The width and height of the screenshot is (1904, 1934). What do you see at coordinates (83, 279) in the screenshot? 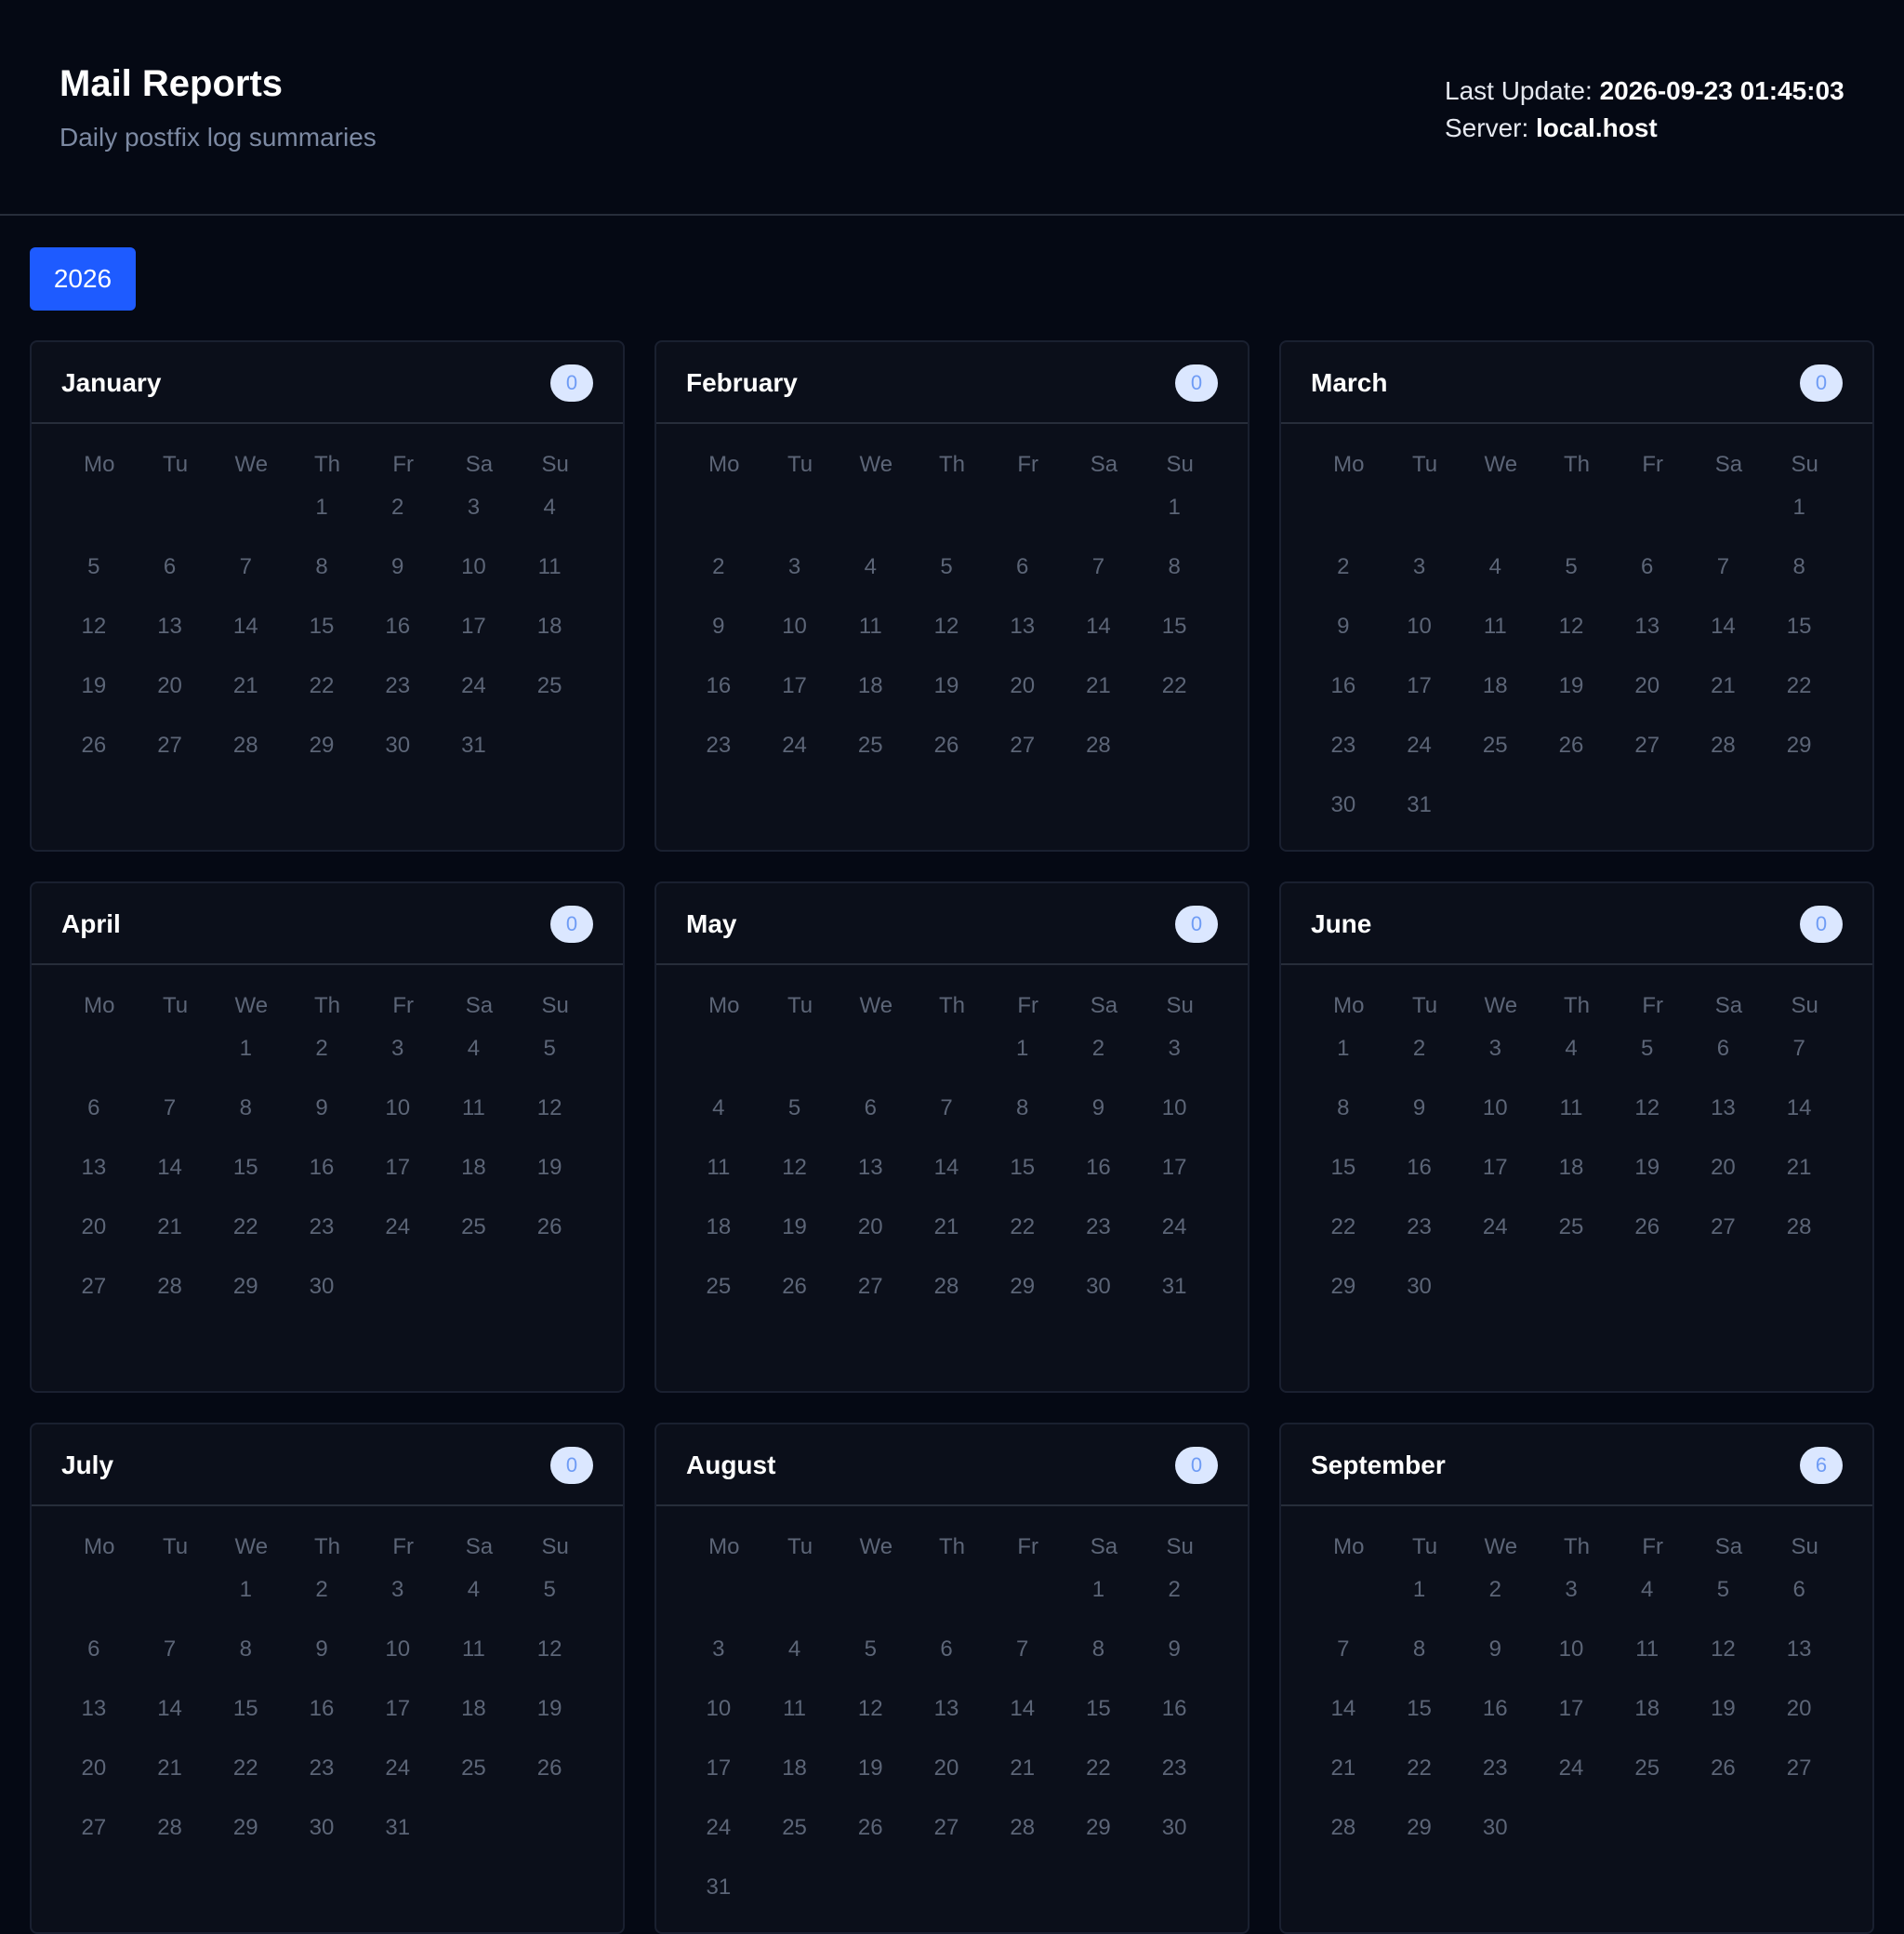
I see `year-button-2026: 2026` at bounding box center [83, 279].